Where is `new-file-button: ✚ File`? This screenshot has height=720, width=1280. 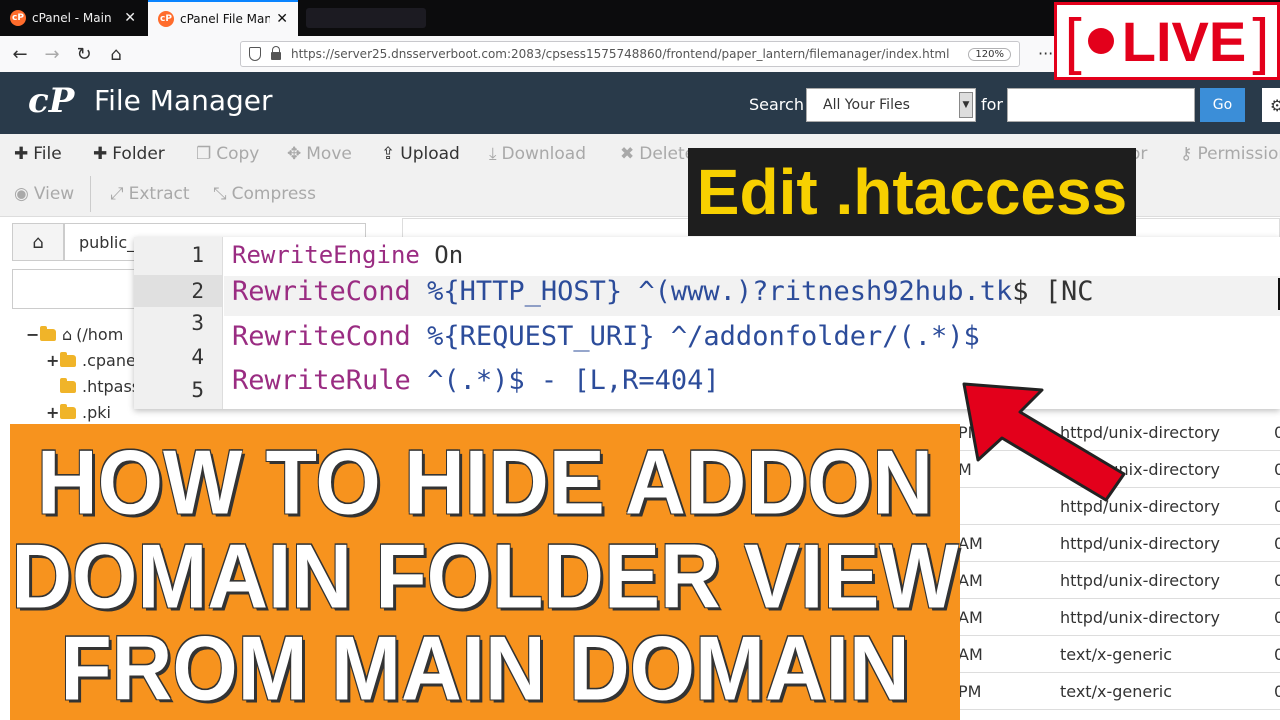 new-file-button: ✚ File is located at coordinates (38, 154).